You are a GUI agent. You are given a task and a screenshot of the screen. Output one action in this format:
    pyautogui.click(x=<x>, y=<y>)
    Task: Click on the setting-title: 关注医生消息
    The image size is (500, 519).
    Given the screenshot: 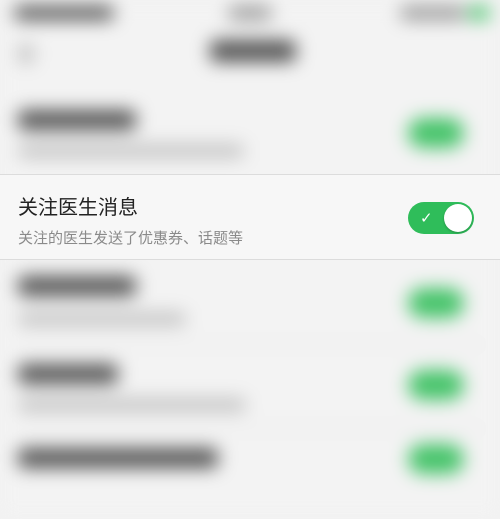 What is the action you would take?
    pyautogui.click(x=78, y=207)
    